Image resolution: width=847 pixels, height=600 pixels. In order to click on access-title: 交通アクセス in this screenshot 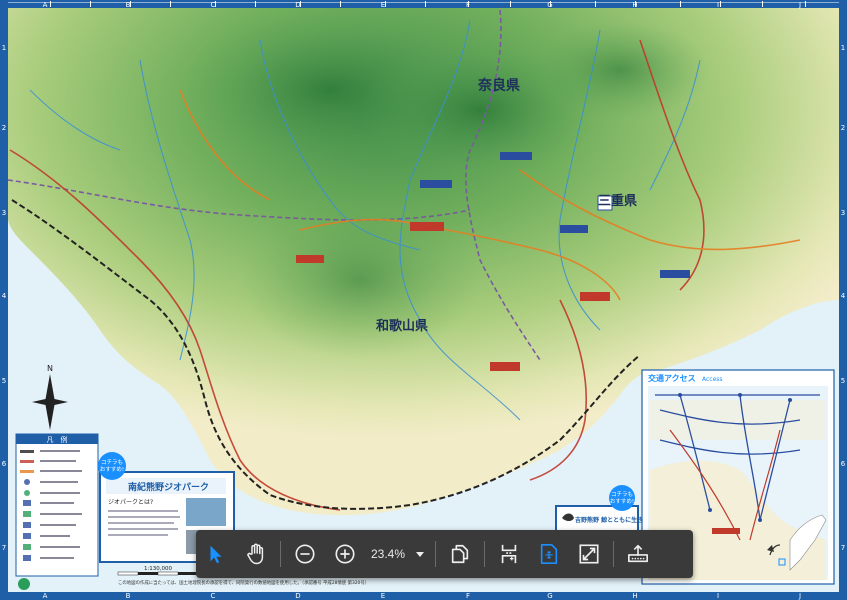, I will do `click(672, 378)`.